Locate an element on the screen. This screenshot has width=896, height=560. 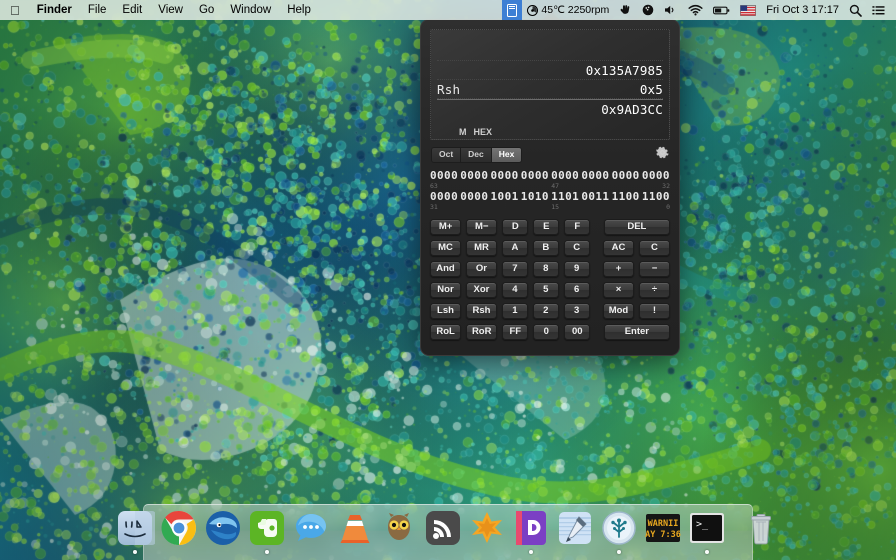
menu-item-help: Help is located at coordinates (299, 10).